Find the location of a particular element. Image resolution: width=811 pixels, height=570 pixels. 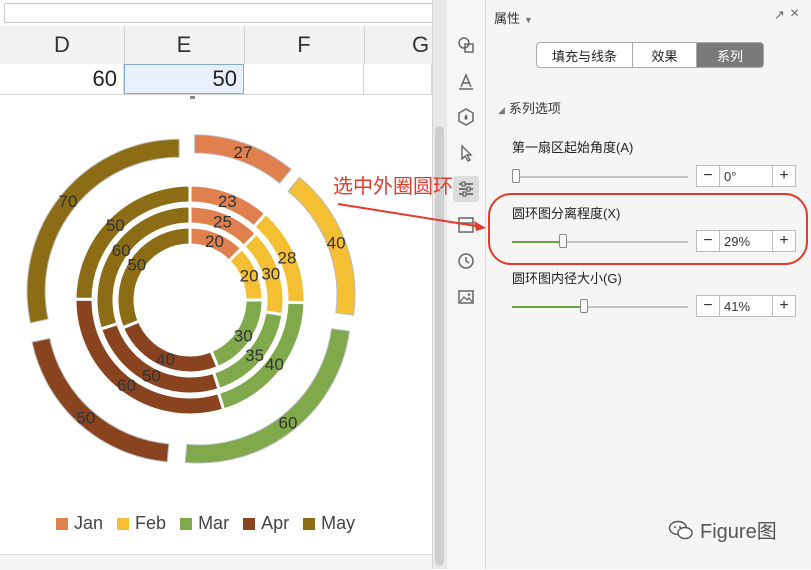

data-label: 23 is located at coordinates (227, 201).